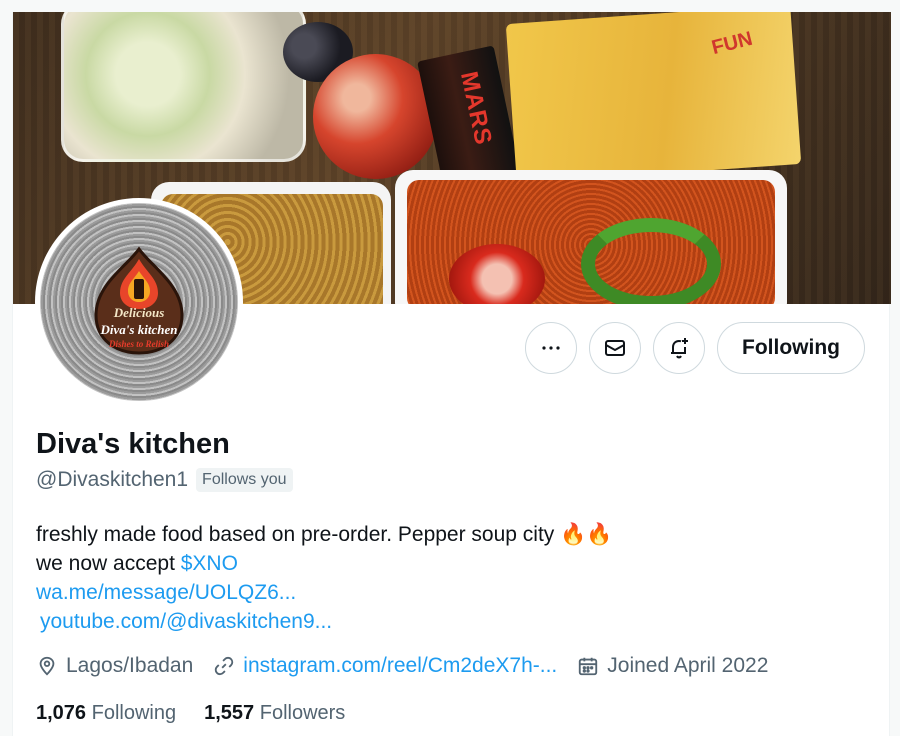 Image resolution: width=900 pixels, height=736 pixels. What do you see at coordinates (190, 713) in the screenshot?
I see `follow-stats: 1,076 Following 1,557 Followers` at bounding box center [190, 713].